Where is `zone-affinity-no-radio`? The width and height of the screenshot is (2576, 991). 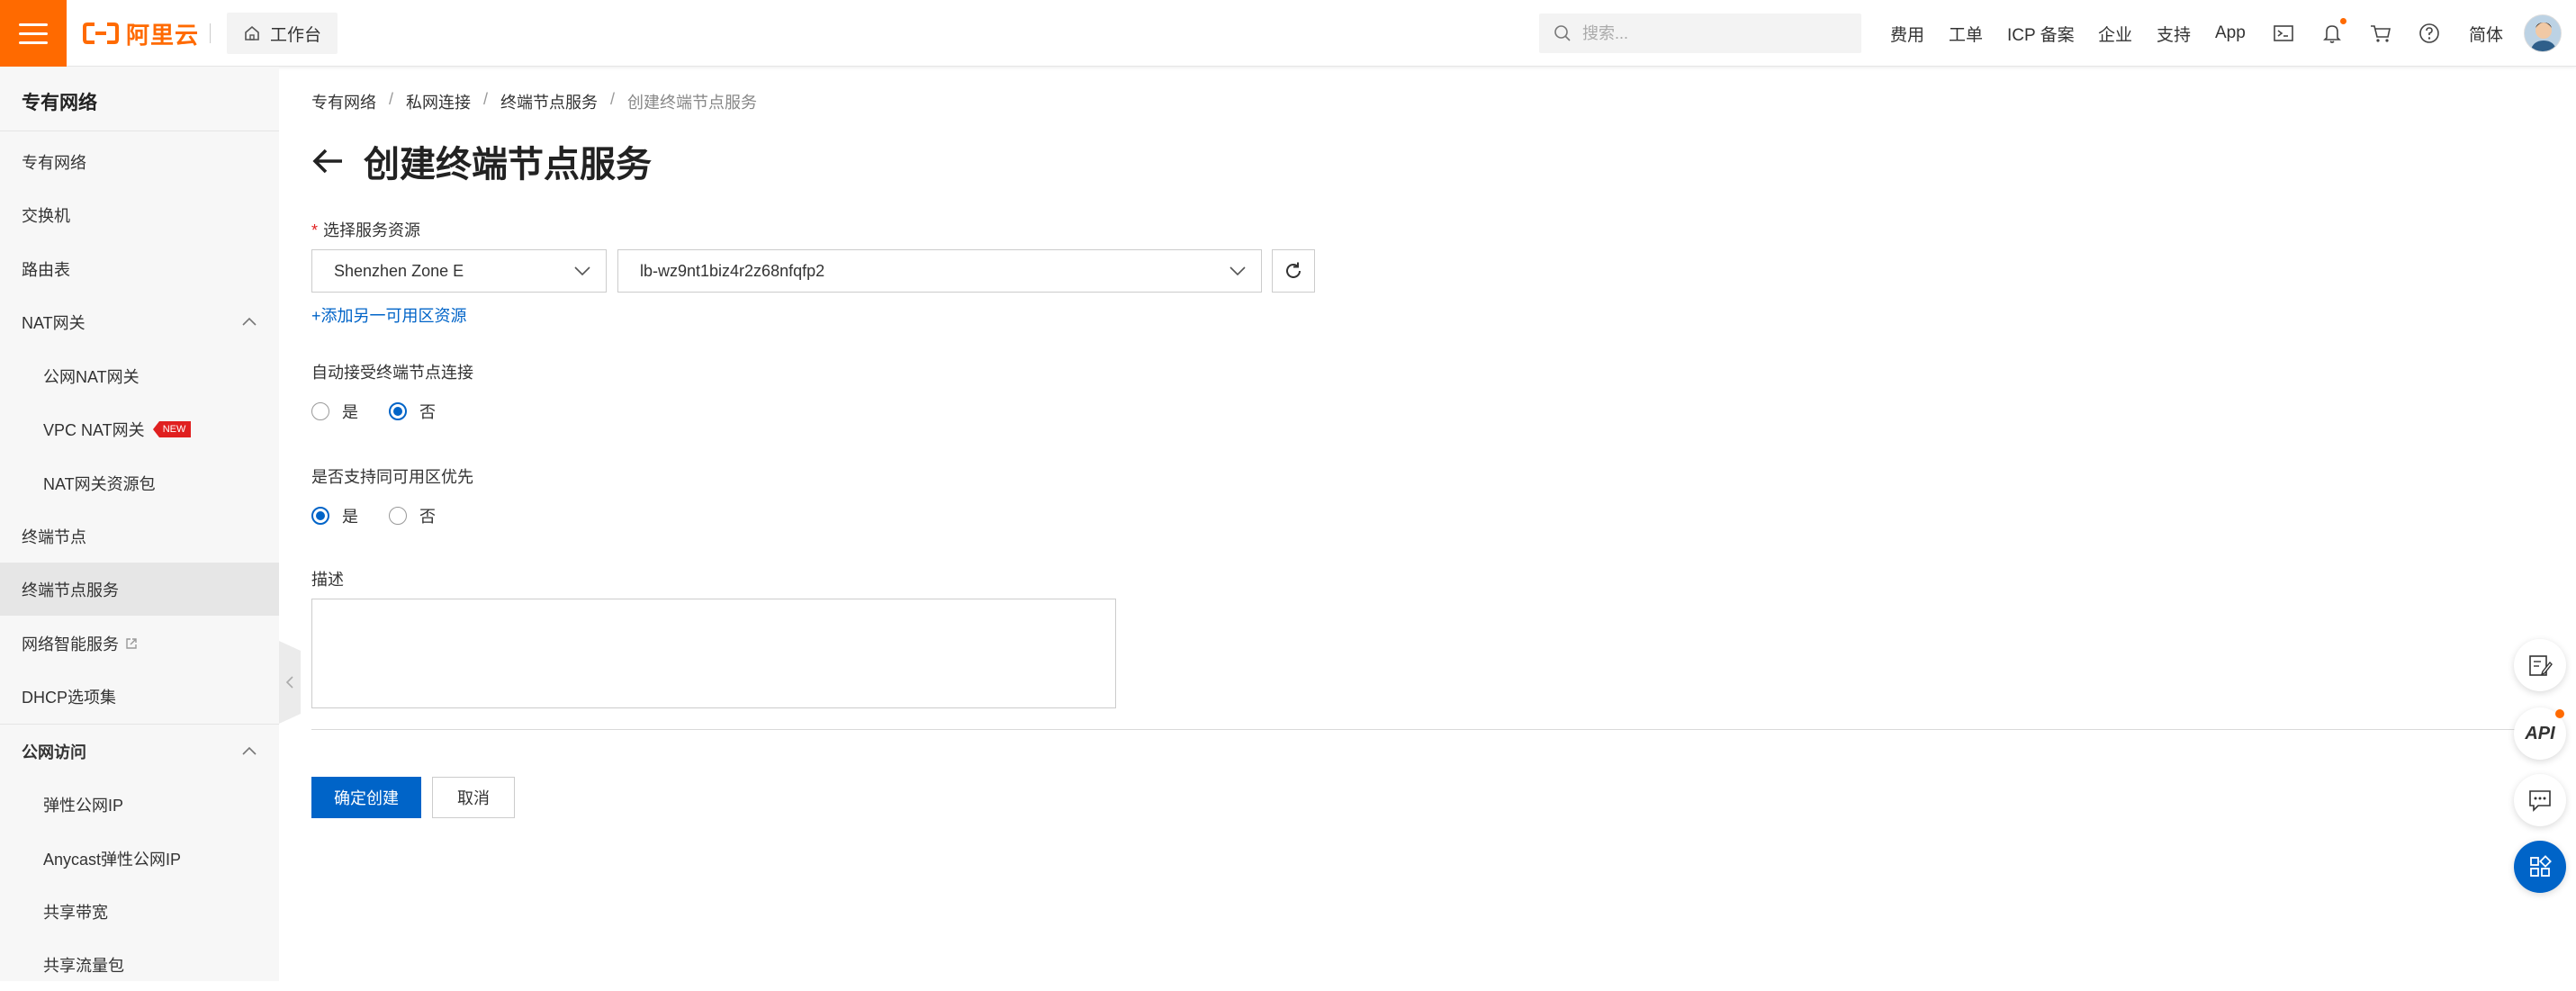 zone-affinity-no-radio is located at coordinates (398, 516).